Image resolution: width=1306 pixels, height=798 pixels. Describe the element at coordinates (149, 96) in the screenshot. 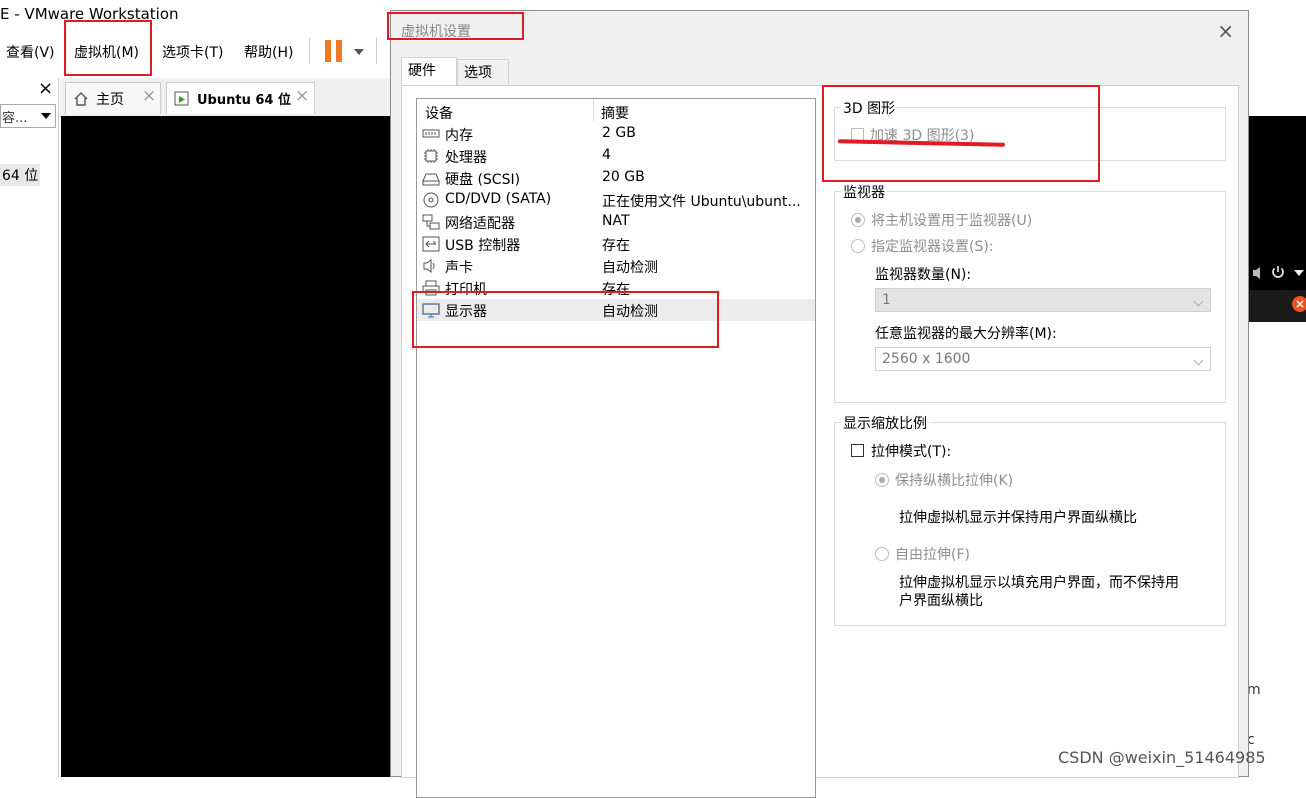

I see `tab-home-close-icon: ×` at that location.